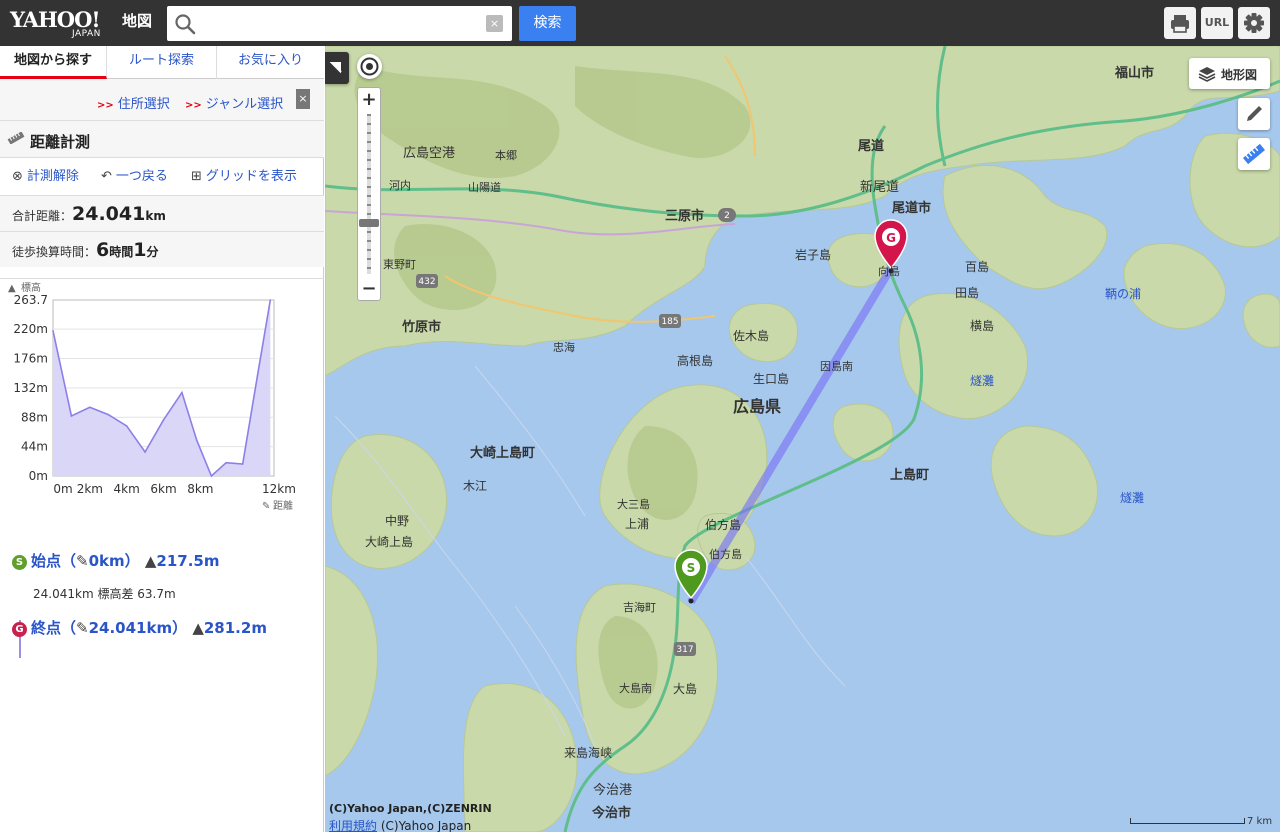 The width and height of the screenshot is (1280, 832). I want to click on end-label: 終点（, so click(54, 628).